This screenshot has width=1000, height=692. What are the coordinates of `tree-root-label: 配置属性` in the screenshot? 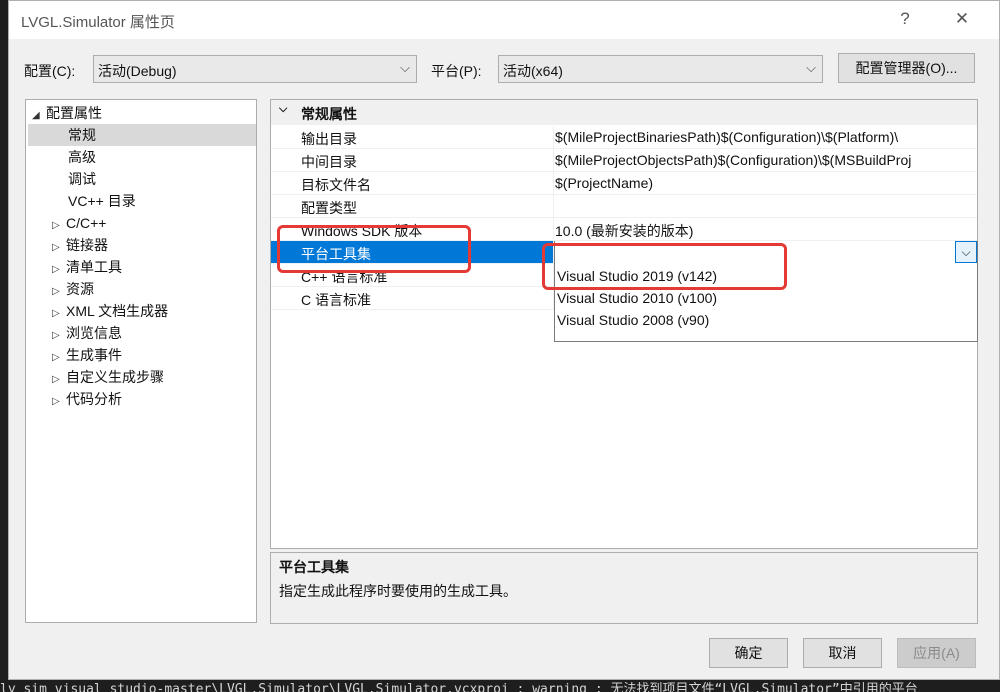 It's located at (74, 113).